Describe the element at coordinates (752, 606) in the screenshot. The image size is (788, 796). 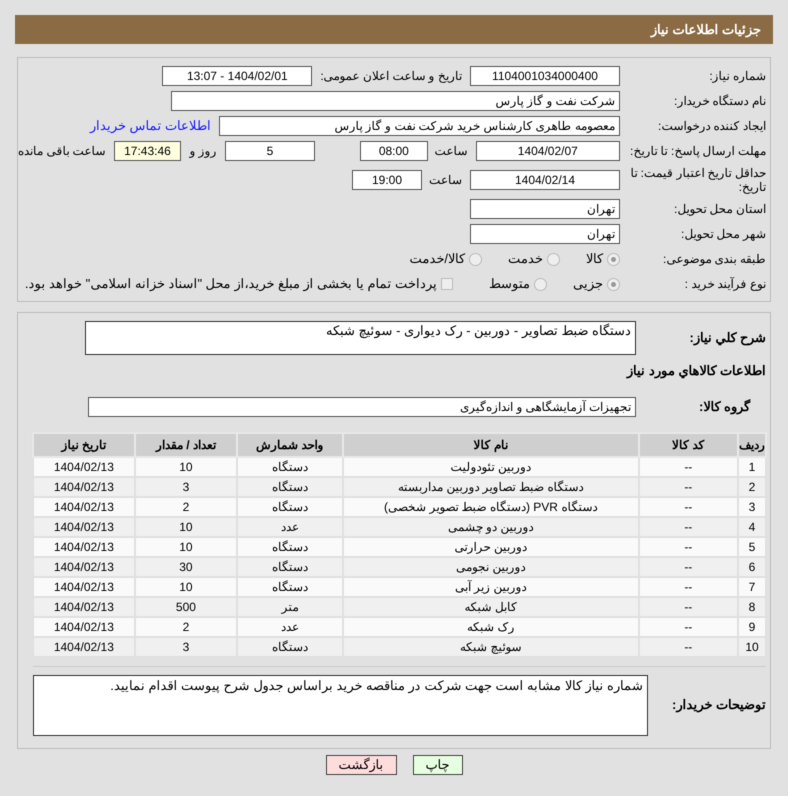
I see `table-cell: 8` at that location.